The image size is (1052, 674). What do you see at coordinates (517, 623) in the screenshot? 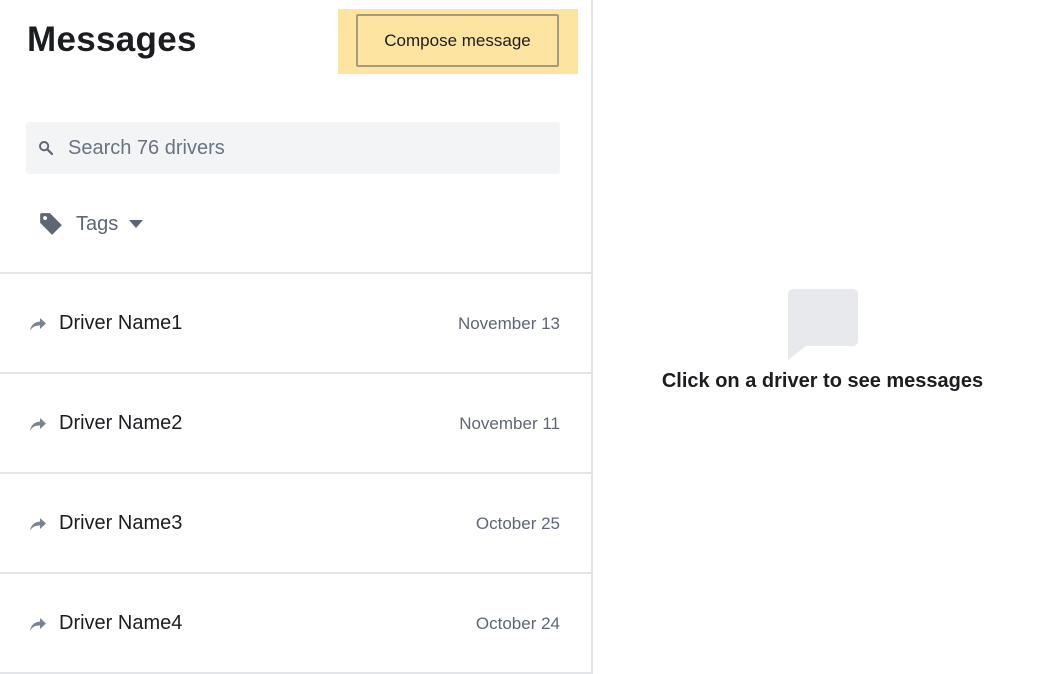
I see `message-date: October 24` at bounding box center [517, 623].